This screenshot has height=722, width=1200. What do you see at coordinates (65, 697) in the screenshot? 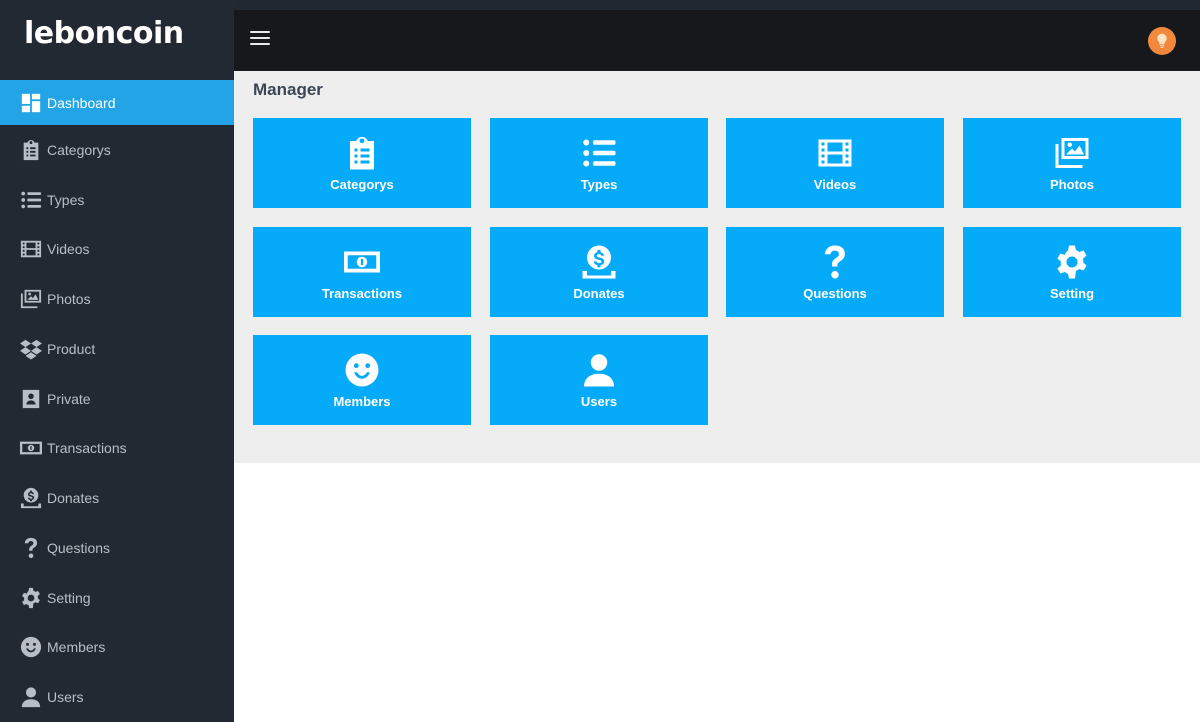
I see `sidebar-item-label: Users` at bounding box center [65, 697].